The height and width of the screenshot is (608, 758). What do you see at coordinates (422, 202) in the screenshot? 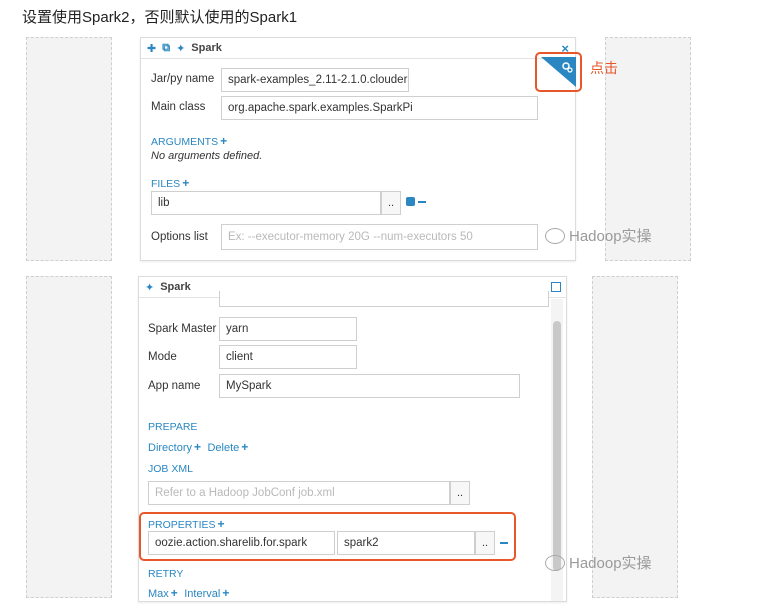
I see `remove-file-icon` at bounding box center [422, 202].